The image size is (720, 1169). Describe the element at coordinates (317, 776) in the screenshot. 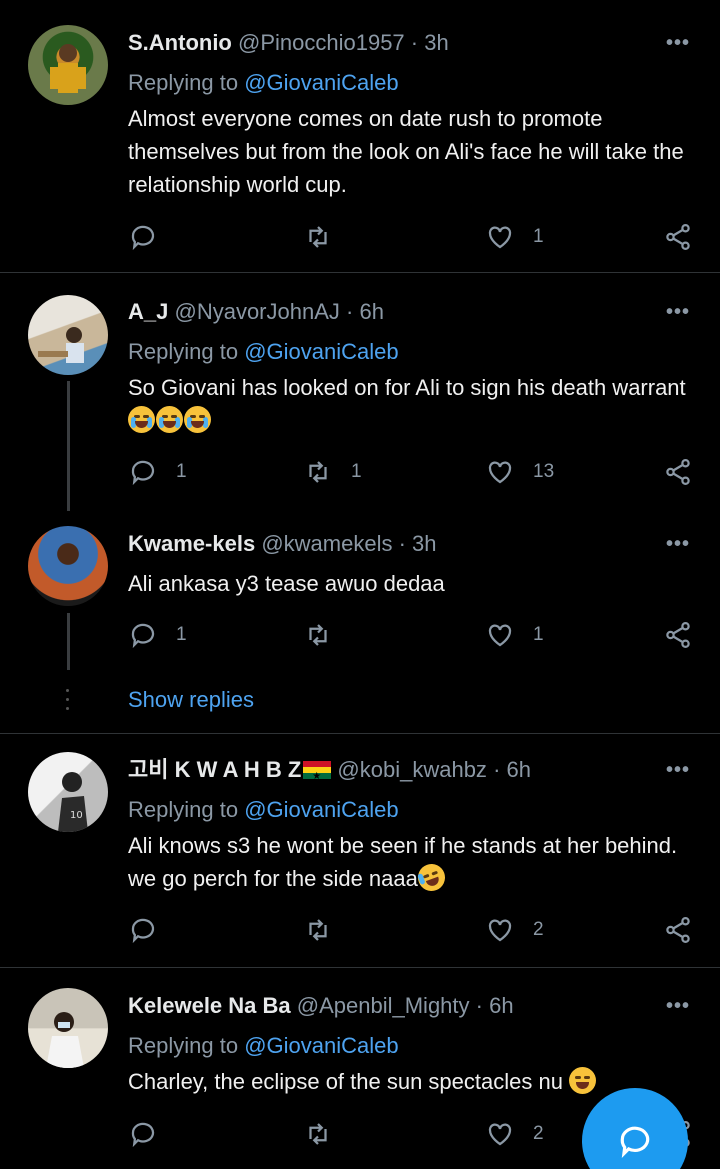

I see `ghana-flag-icon` at that location.